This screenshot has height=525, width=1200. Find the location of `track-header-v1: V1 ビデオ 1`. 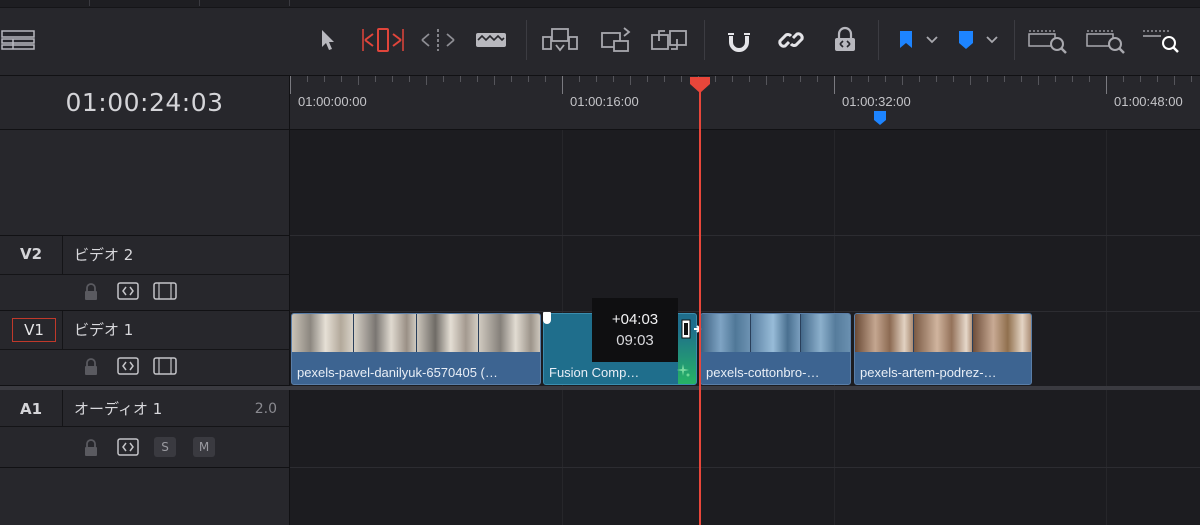

track-header-v1: V1 ビデオ 1 is located at coordinates (145, 348).